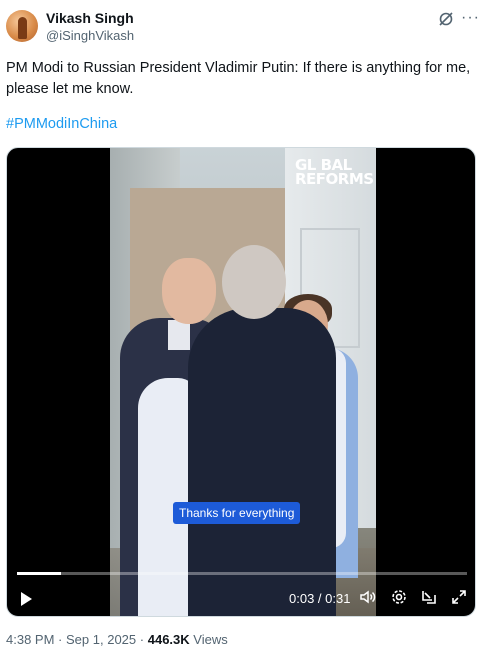 This screenshot has height=656, width=483. Describe the element at coordinates (101, 639) in the screenshot. I see `post-date: Sep 1, 2025` at that location.